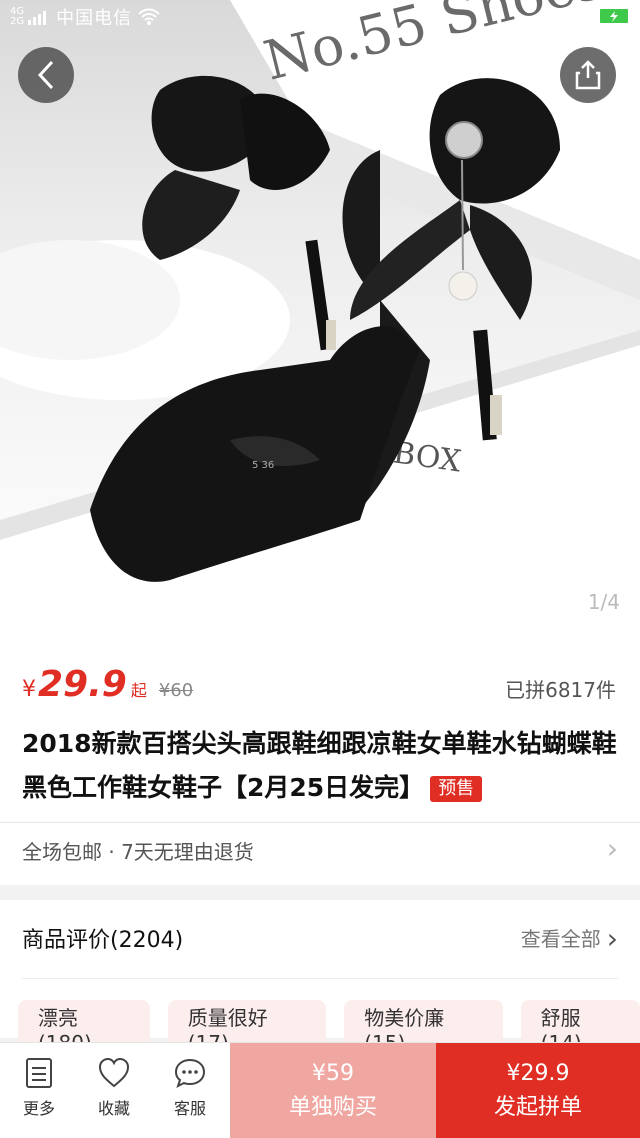 This screenshot has height=1138, width=640. I want to click on price-row: ¥ 29.9 起 ¥60, so click(107, 684).